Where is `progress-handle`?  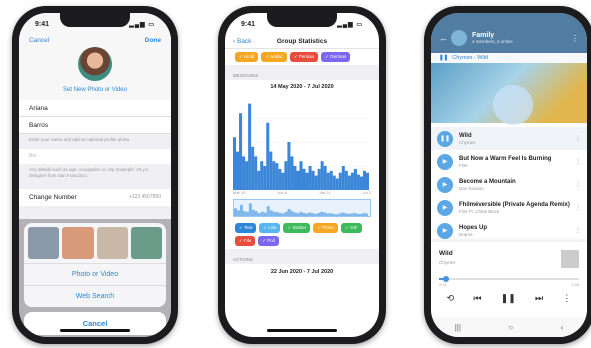 progress-handle is located at coordinates (446, 279).